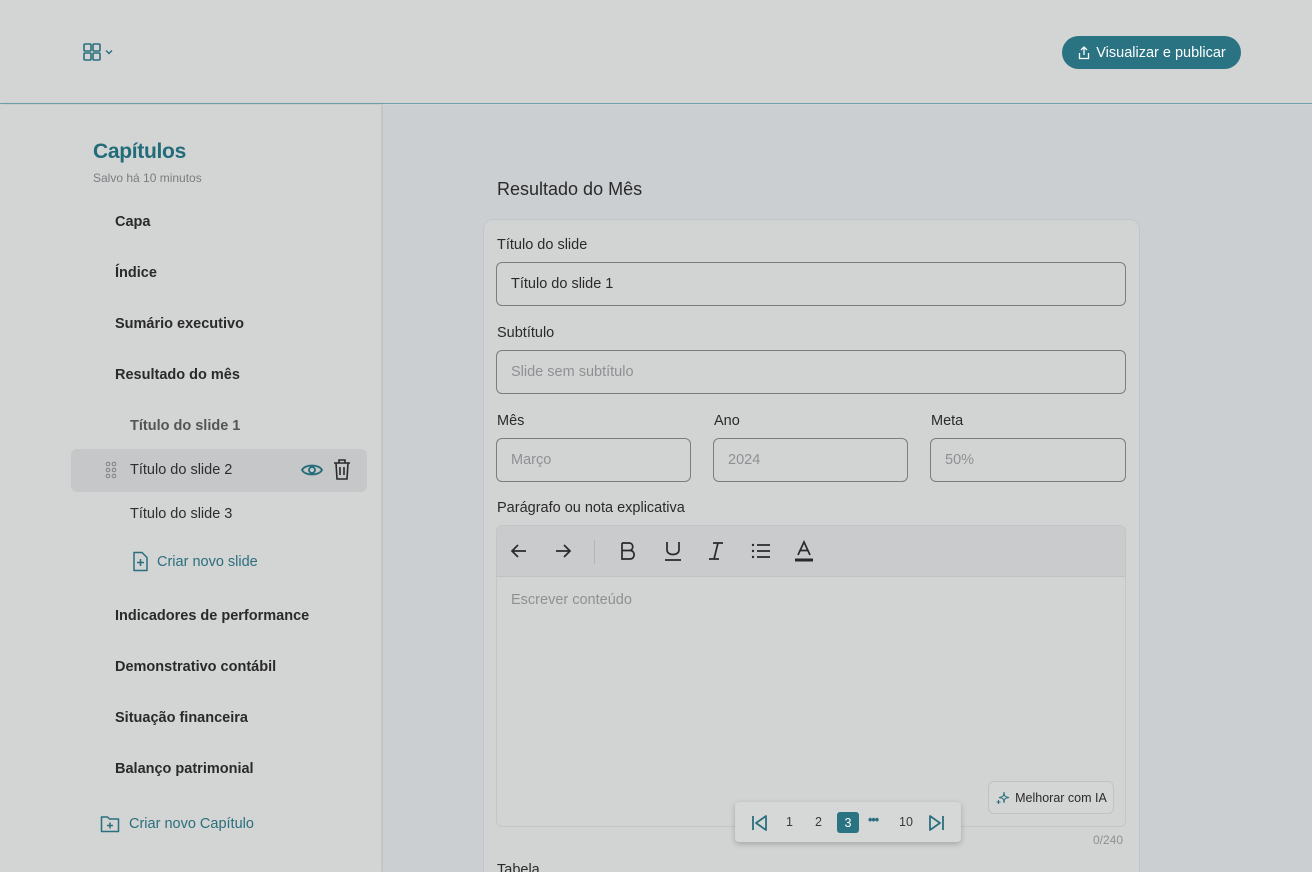  What do you see at coordinates (147, 178) in the screenshot?
I see `saved-status: Salvo há 10 minutos` at bounding box center [147, 178].